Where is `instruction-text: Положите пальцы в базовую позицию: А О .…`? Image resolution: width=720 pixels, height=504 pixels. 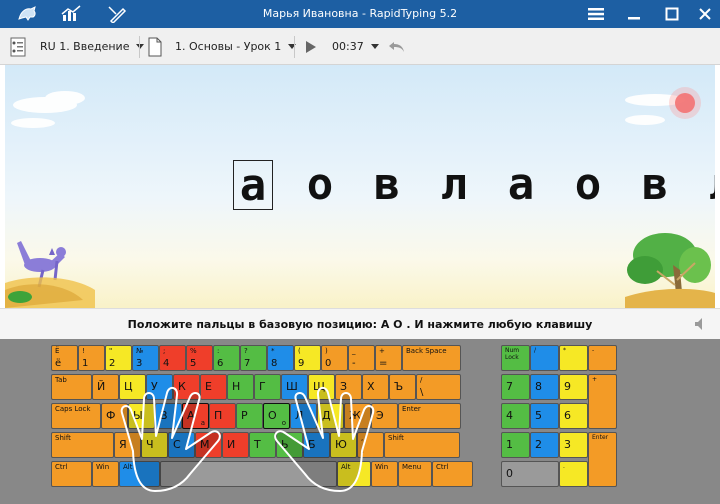
instruction-text: Положите пальцы в базовую позицию: А О .… is located at coordinates (360, 323).